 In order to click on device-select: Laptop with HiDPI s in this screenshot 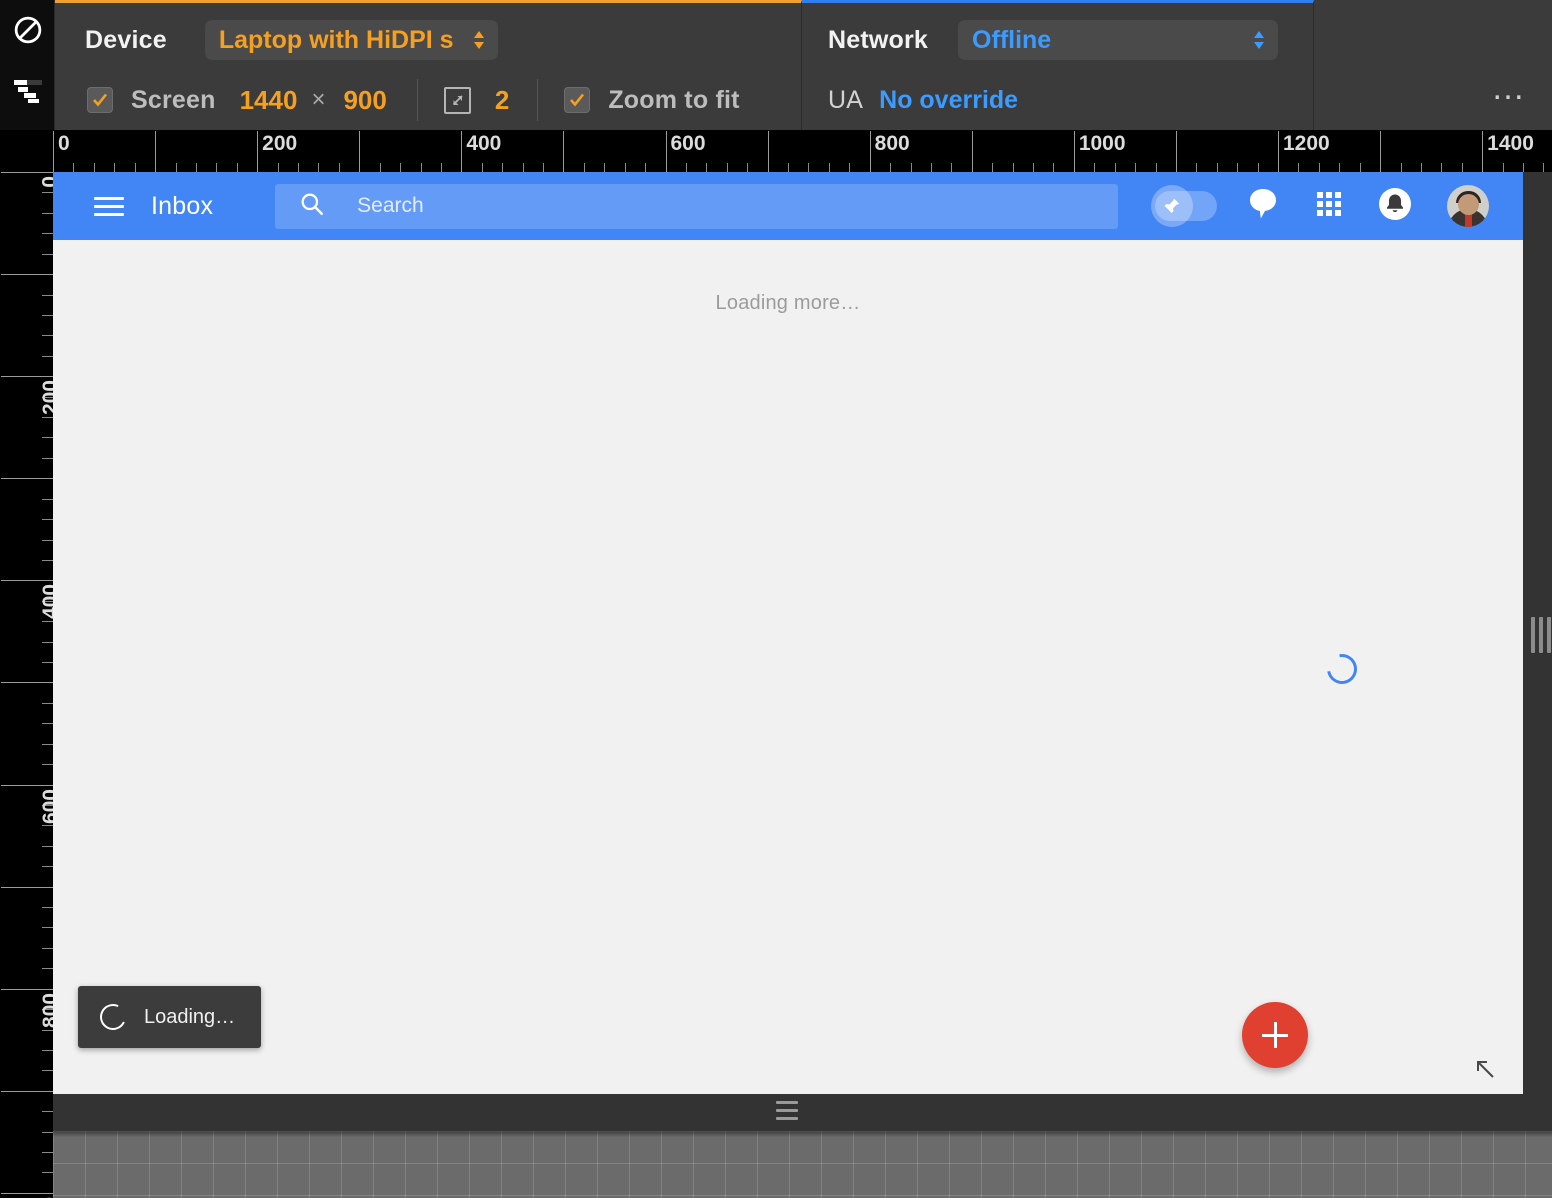, I will do `click(351, 40)`.